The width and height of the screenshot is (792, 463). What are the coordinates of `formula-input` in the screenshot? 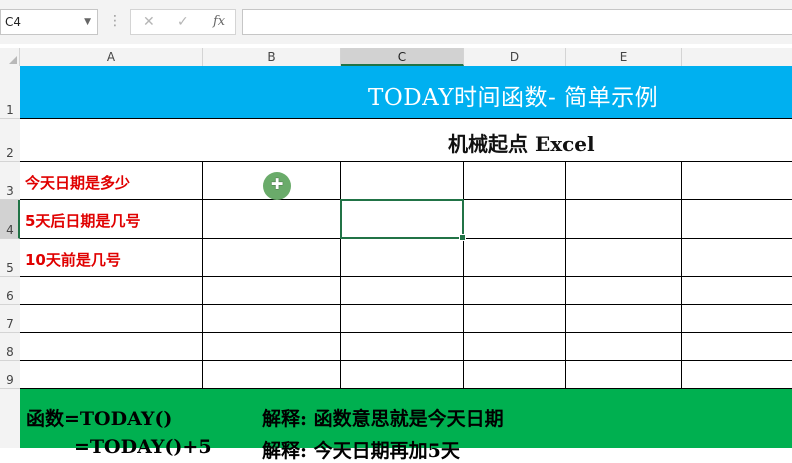 It's located at (517, 22).